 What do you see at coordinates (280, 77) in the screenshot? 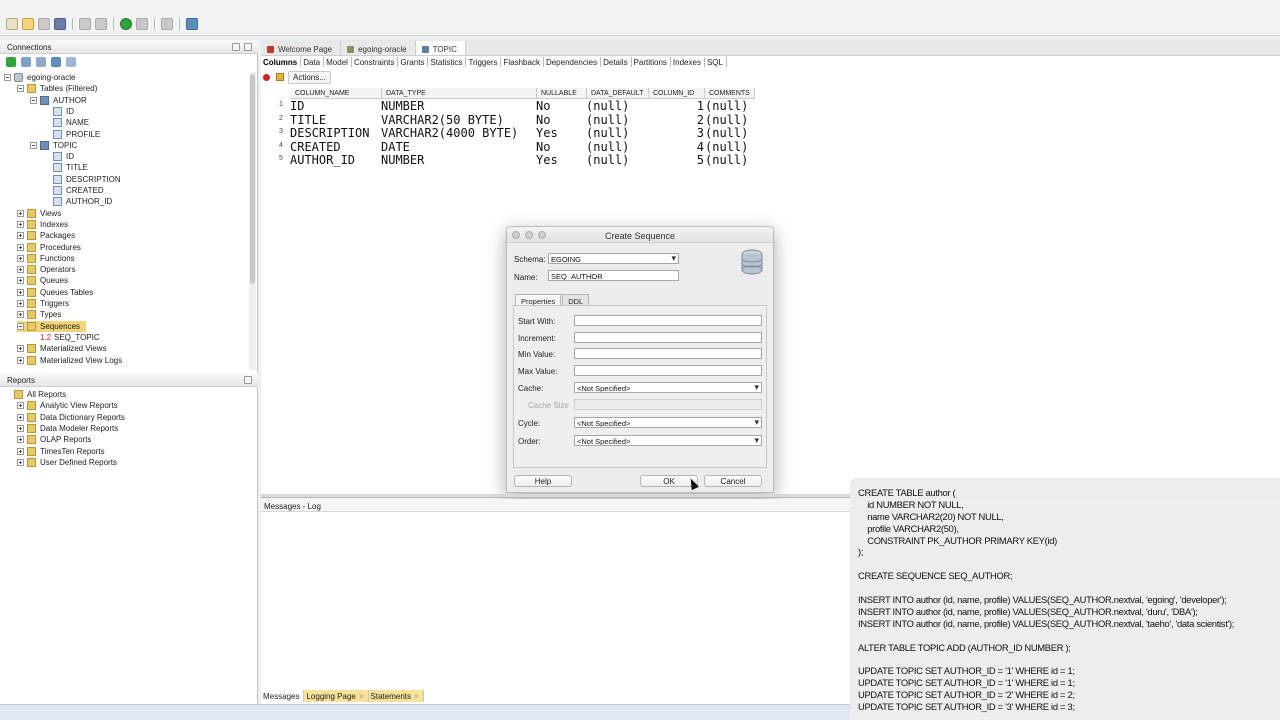
I see `edit-icon` at bounding box center [280, 77].